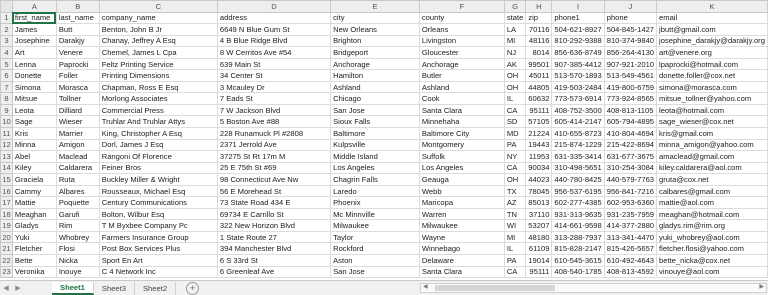 This screenshot has height=295, width=768. Describe the element at coordinates (158, 191) in the screenshot. I see `cell: Rousseaux, Michael Esq` at that location.